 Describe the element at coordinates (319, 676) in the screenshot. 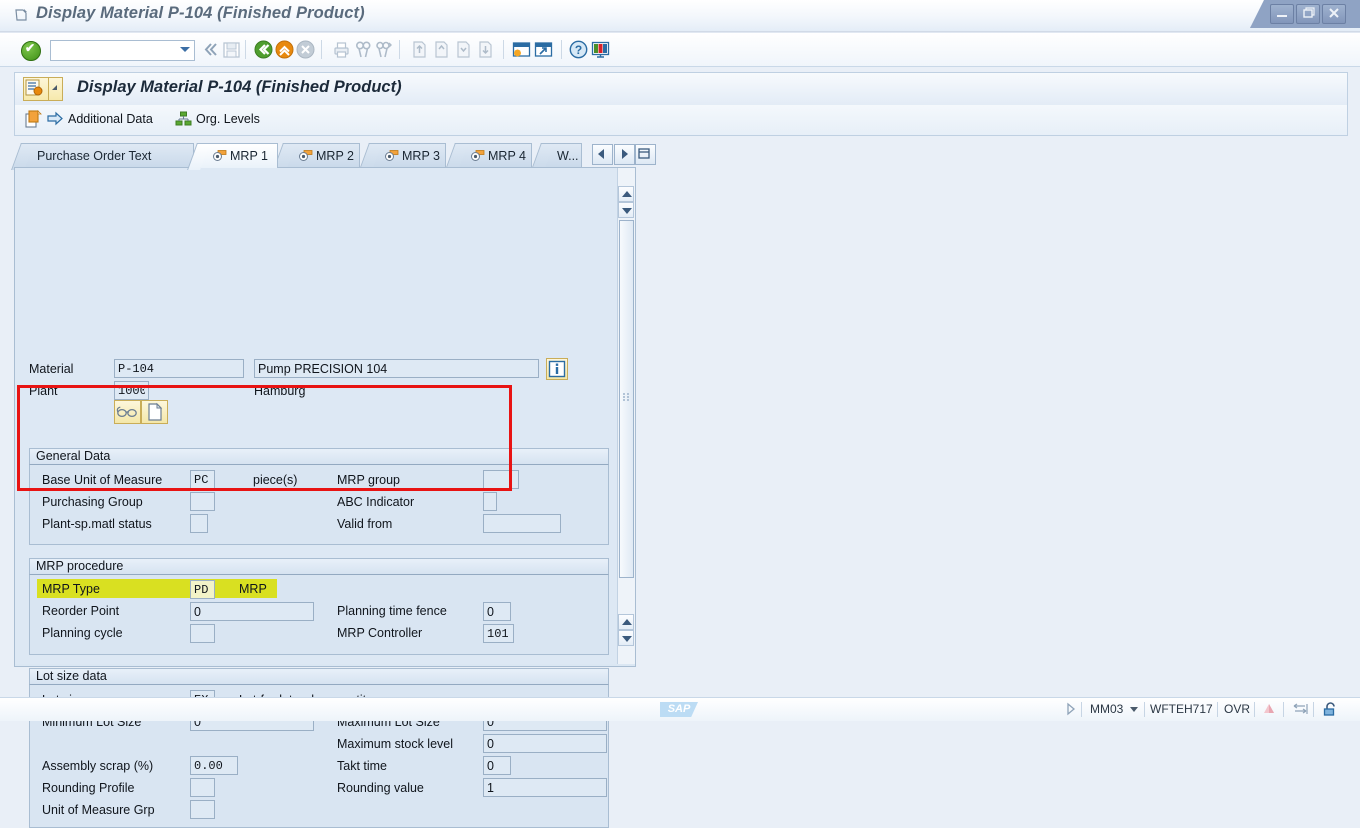

I see `lot-size-data-header: Lot size data` at that location.